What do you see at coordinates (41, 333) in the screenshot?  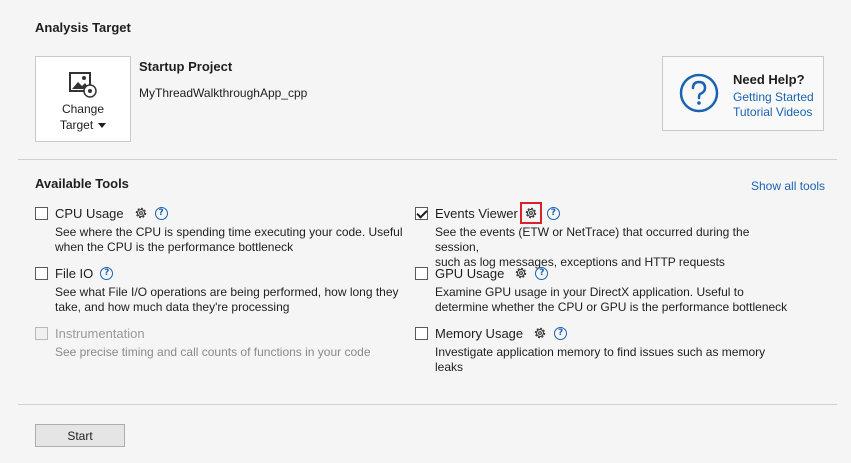 I see `instrumentation-checkbox` at bounding box center [41, 333].